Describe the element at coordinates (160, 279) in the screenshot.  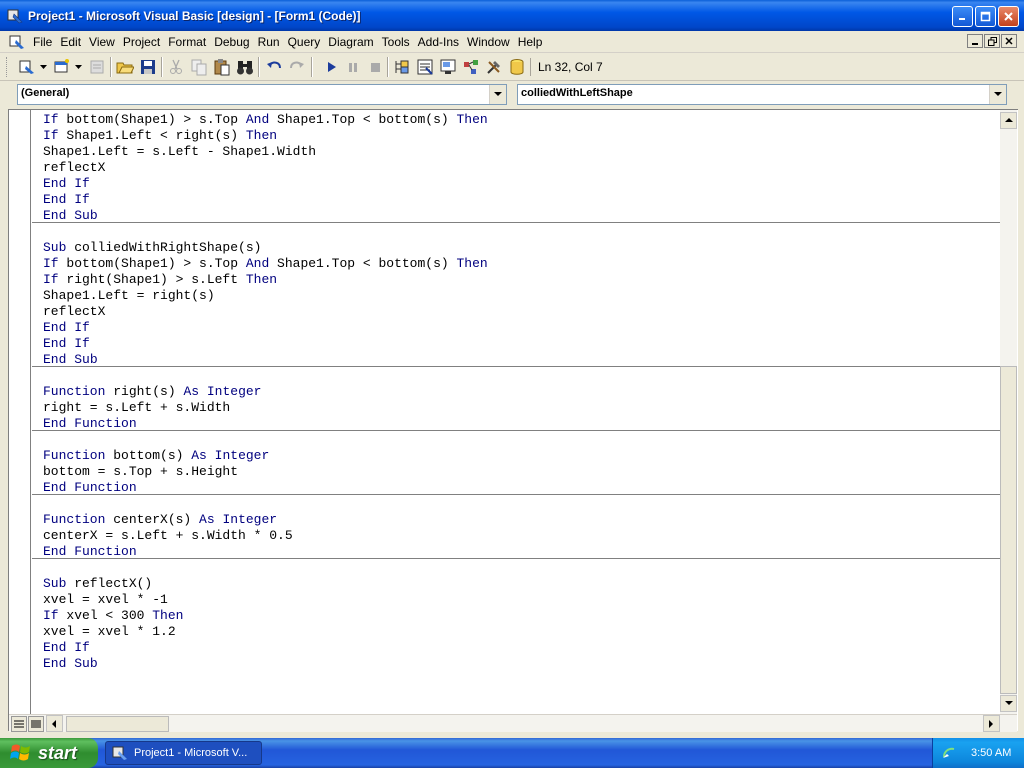
I see `code-line: If right(Shape1) > s.Left Then` at that location.